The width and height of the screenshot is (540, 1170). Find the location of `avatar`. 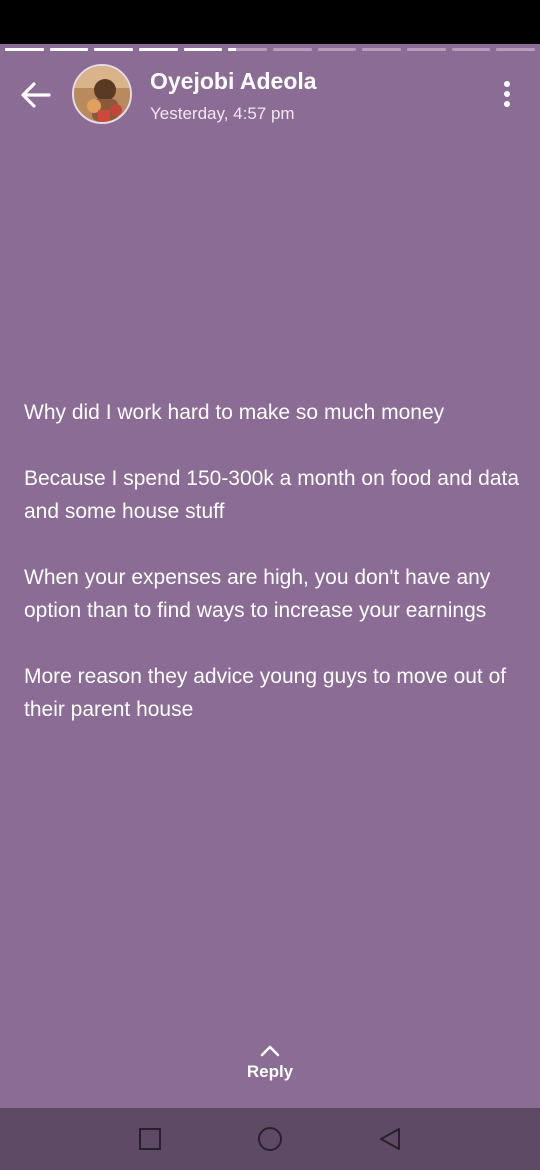

avatar is located at coordinates (102, 94).